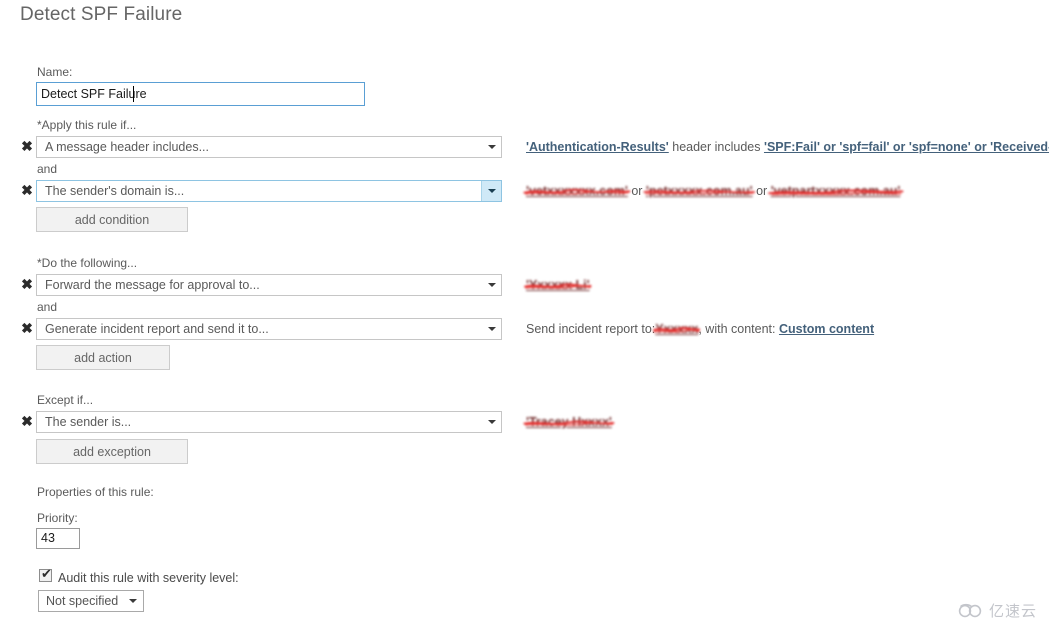 This screenshot has height=629, width=1049. I want to click on remove-action-icon-0: ✖, so click(27, 284).